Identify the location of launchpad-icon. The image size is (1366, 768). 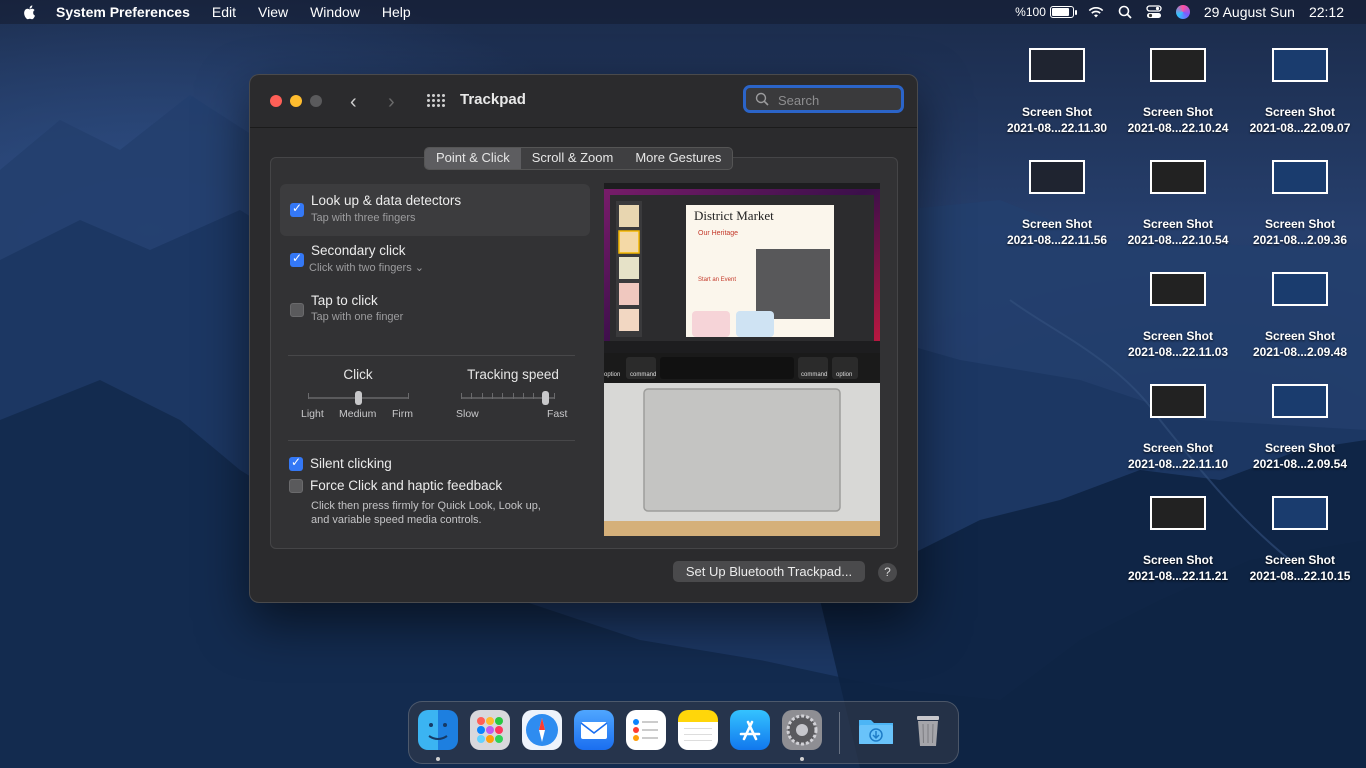
(490, 730).